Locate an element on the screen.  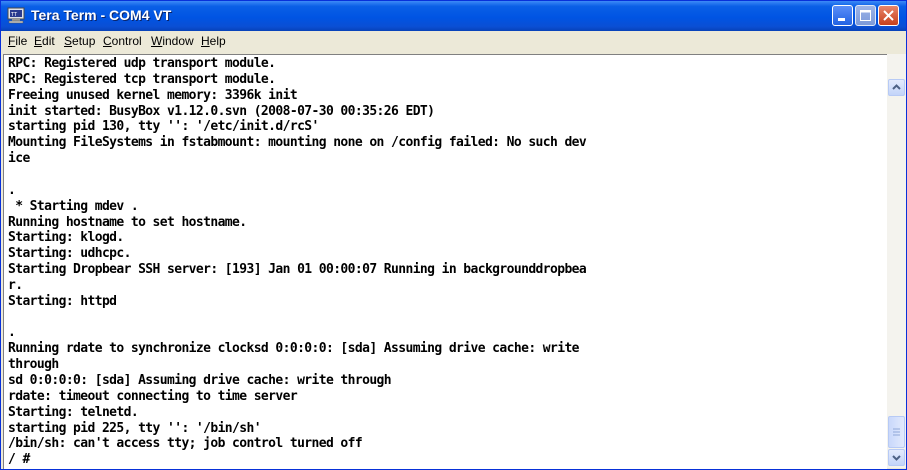
grip-icon is located at coordinates (896, 432).